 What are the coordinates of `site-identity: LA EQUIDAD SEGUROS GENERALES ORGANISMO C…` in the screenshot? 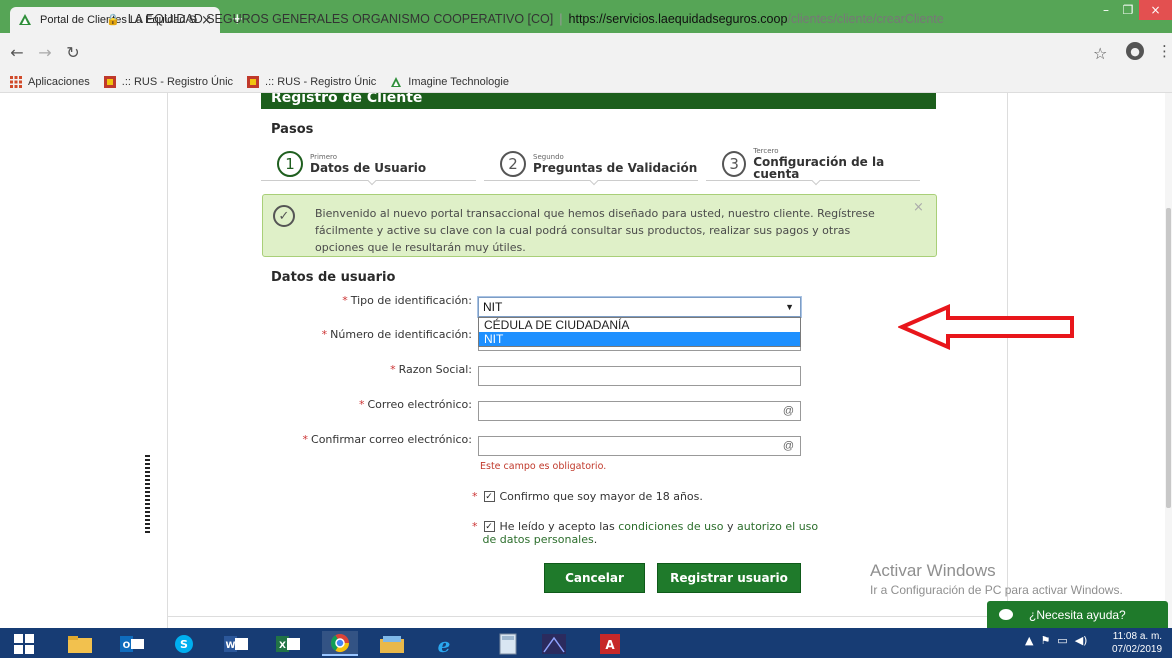 It's located at (340, 19).